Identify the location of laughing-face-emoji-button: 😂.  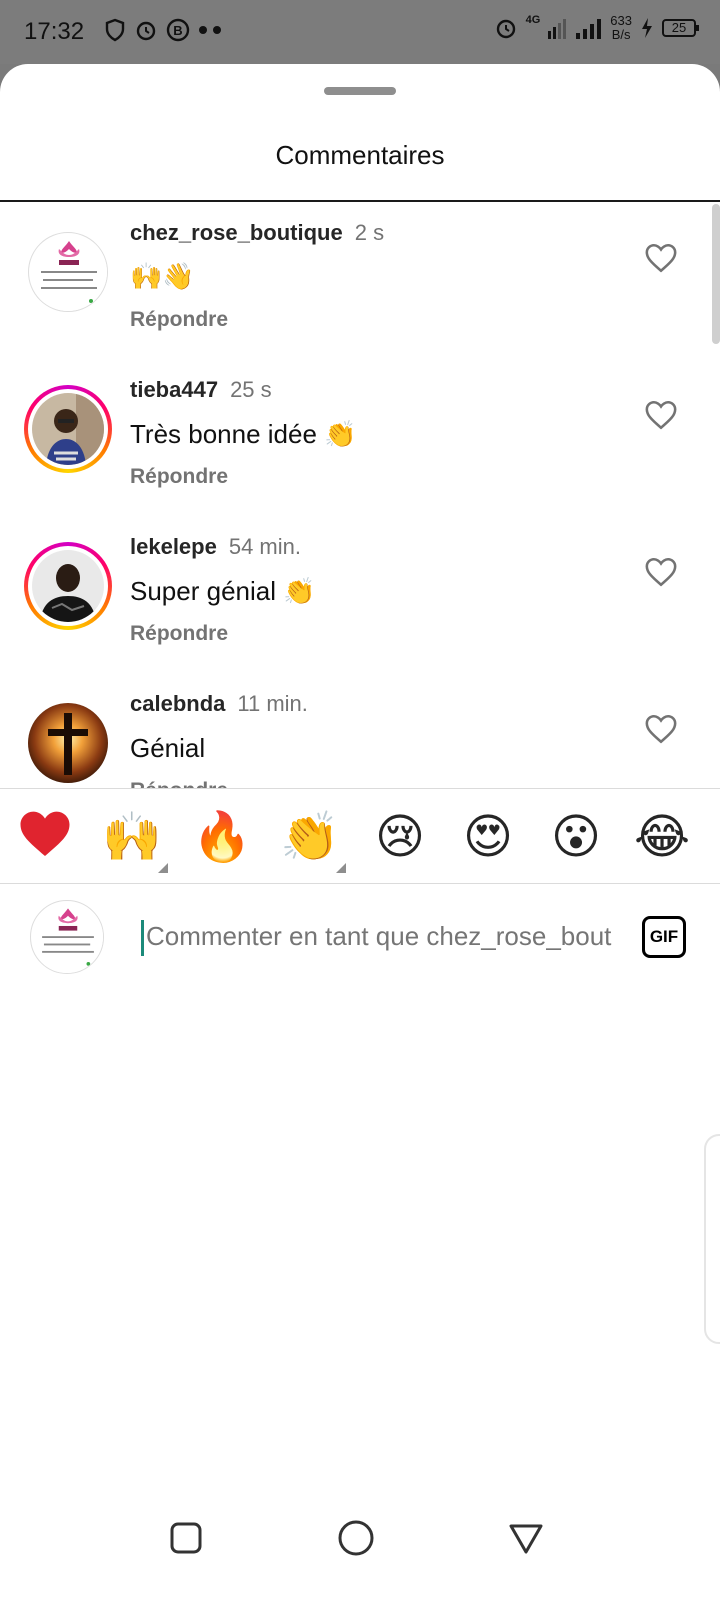
(662, 837).